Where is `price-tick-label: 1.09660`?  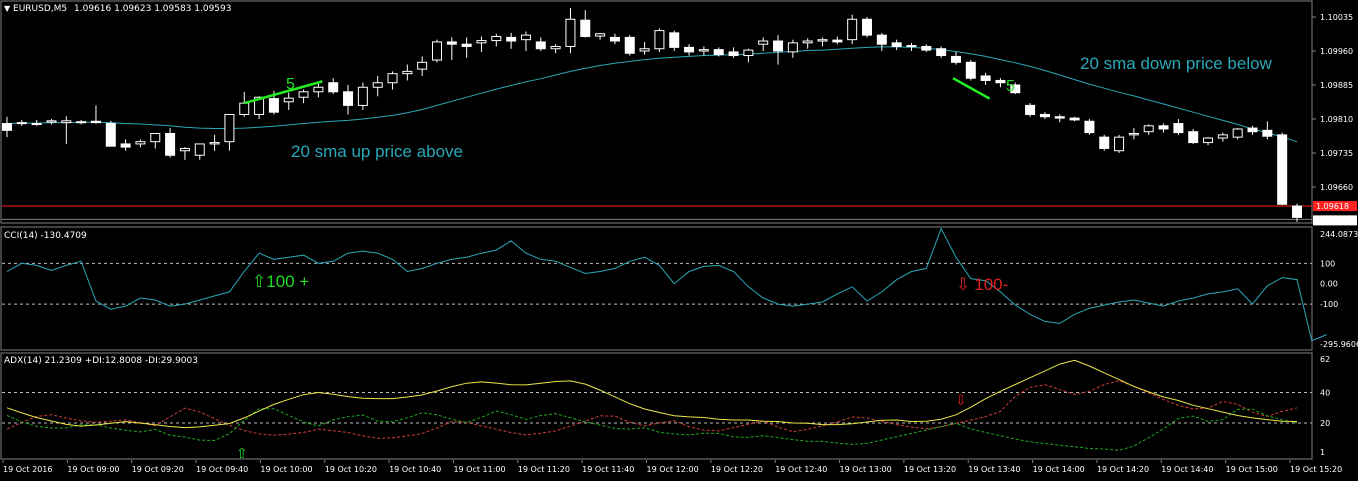 price-tick-label: 1.09660 is located at coordinates (1336, 187).